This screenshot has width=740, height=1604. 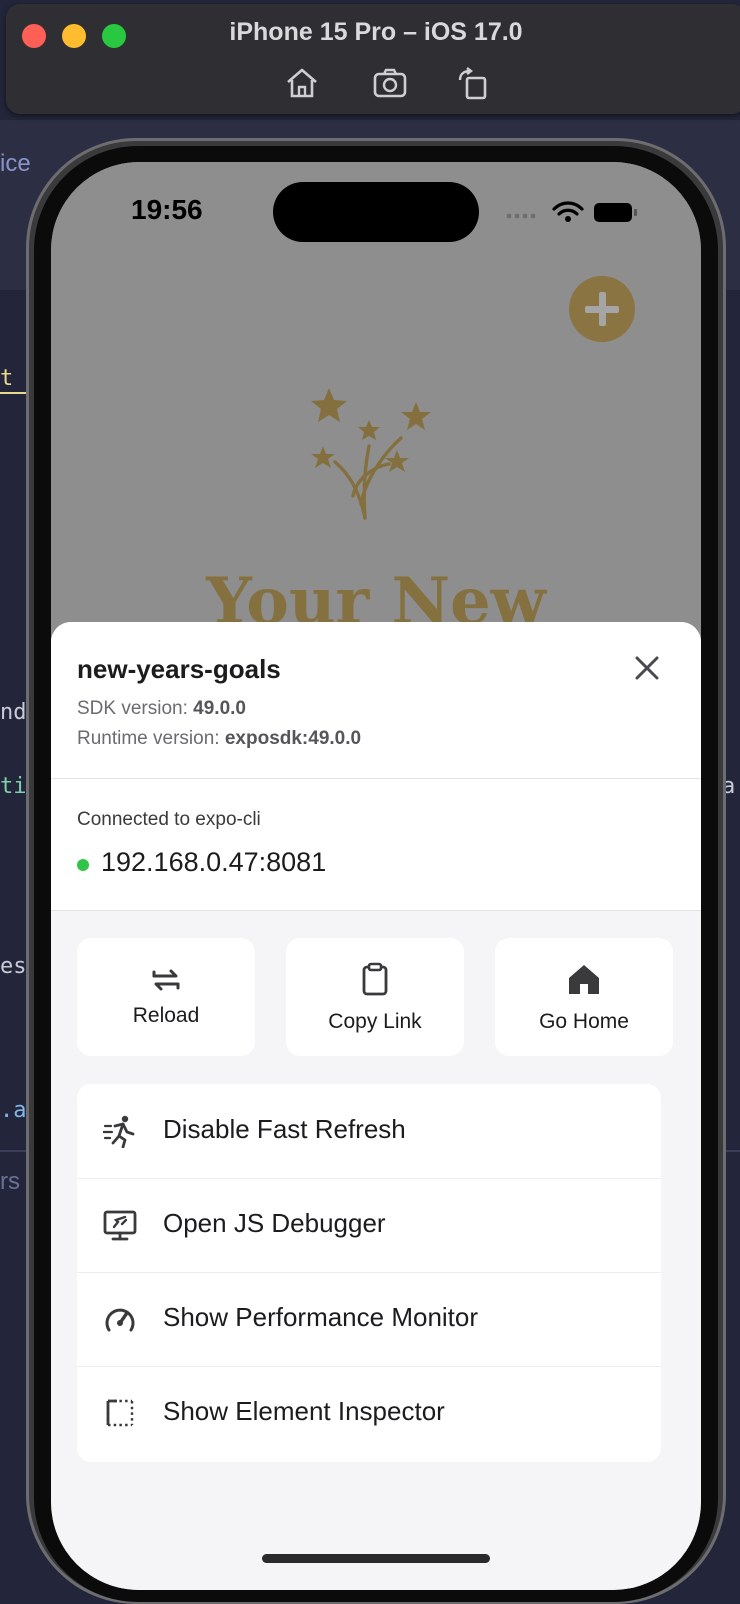 I want to click on battery-icon, so click(x=615, y=212).